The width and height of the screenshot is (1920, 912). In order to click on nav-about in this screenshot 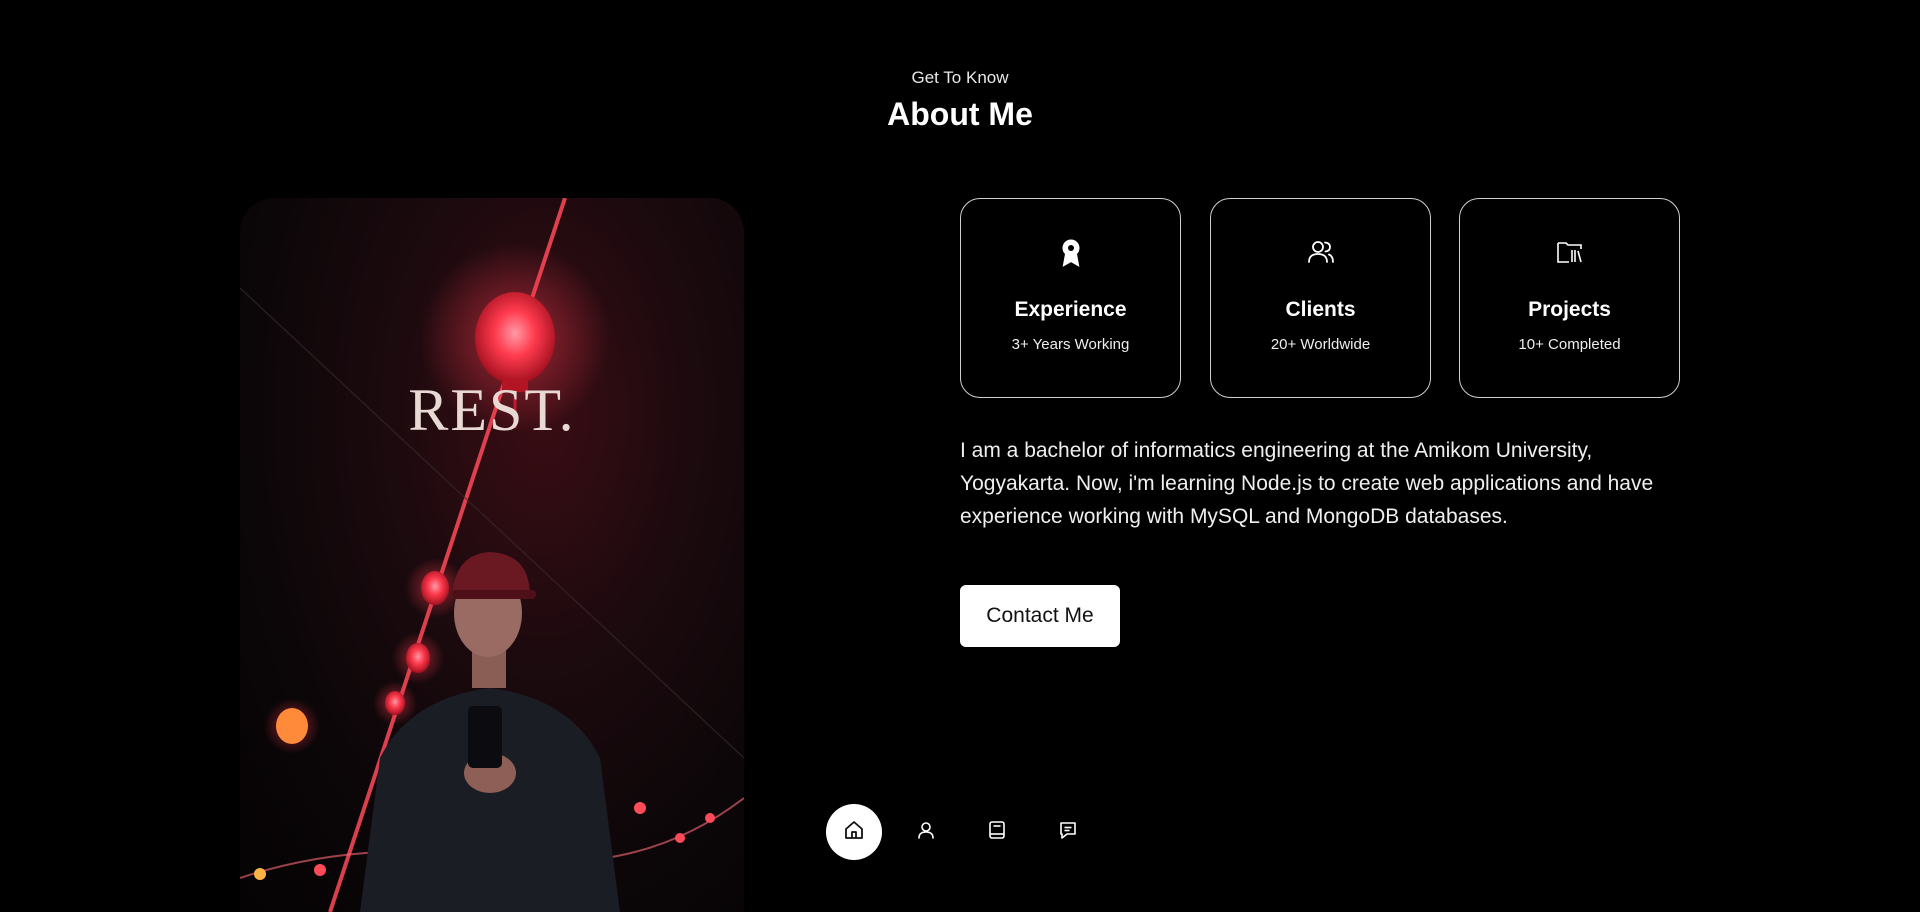, I will do `click(926, 832)`.